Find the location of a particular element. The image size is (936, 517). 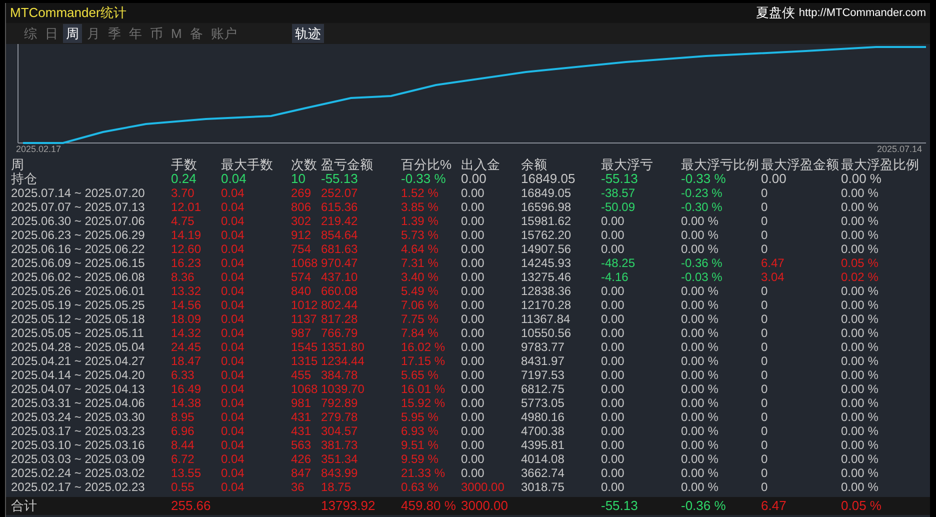

table-cell-text: 2025.04.28 ~ 2025.05.04 is located at coordinates (78, 347).